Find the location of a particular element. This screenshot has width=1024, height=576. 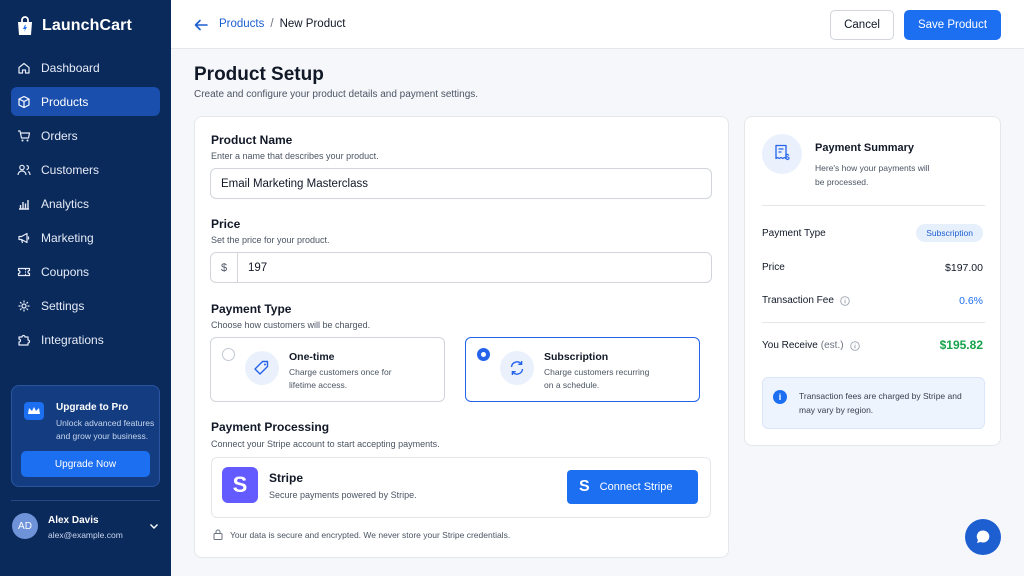

puzzle-icon is located at coordinates (24, 340).